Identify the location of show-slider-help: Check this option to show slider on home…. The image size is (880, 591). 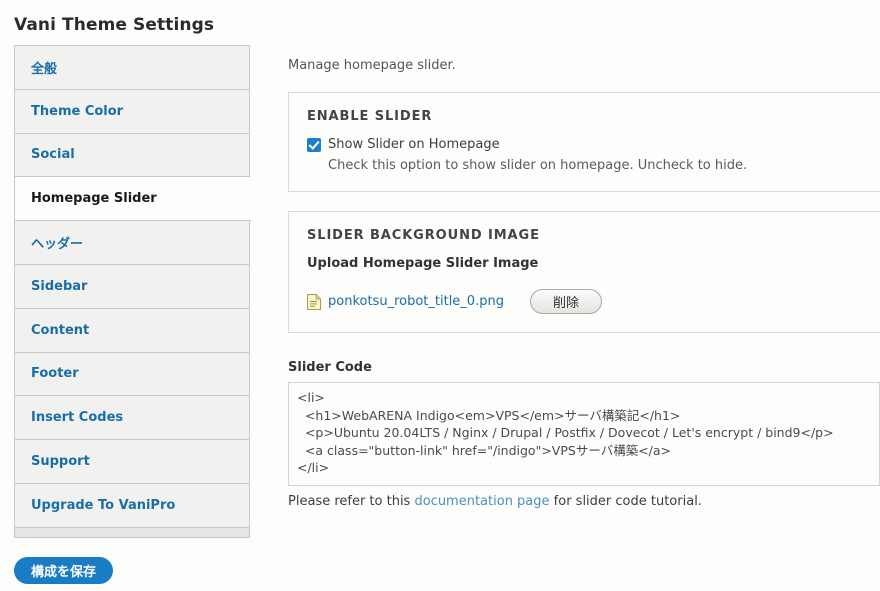
(538, 165).